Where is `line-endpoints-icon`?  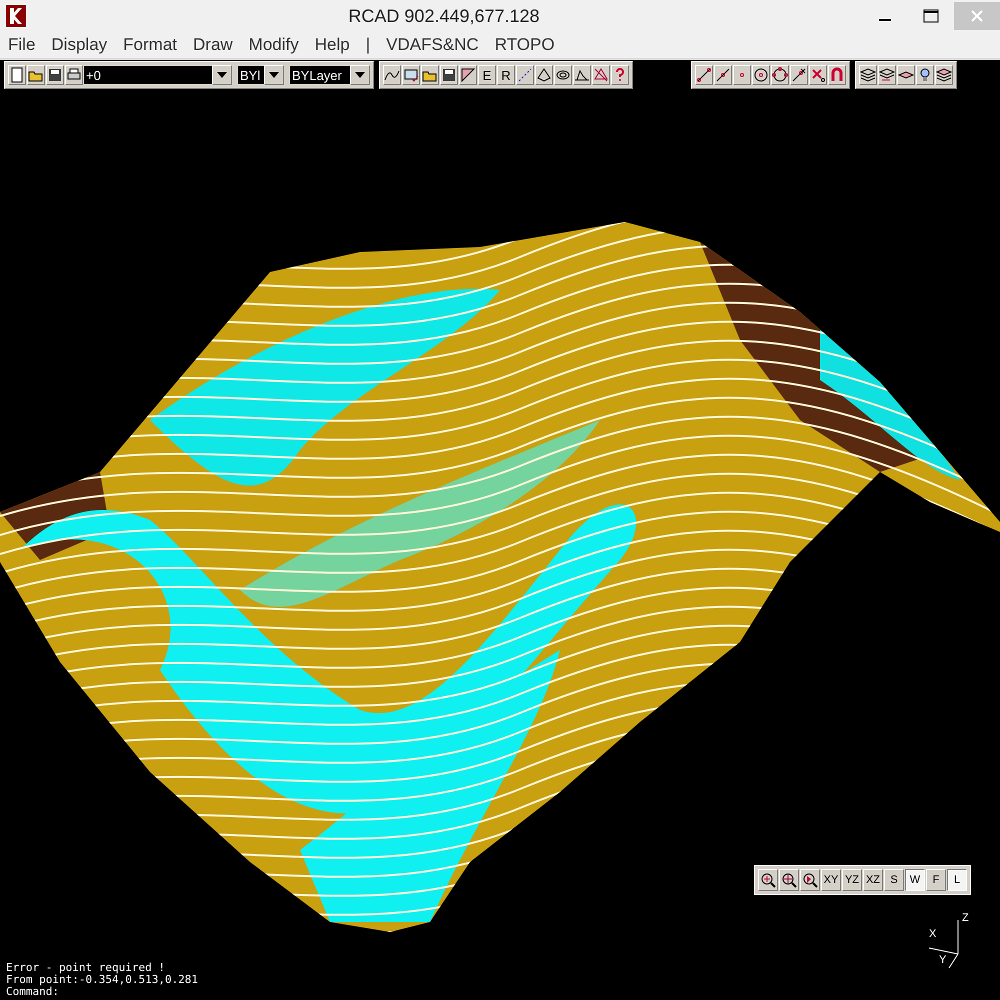 line-endpoints-icon is located at coordinates (704, 75).